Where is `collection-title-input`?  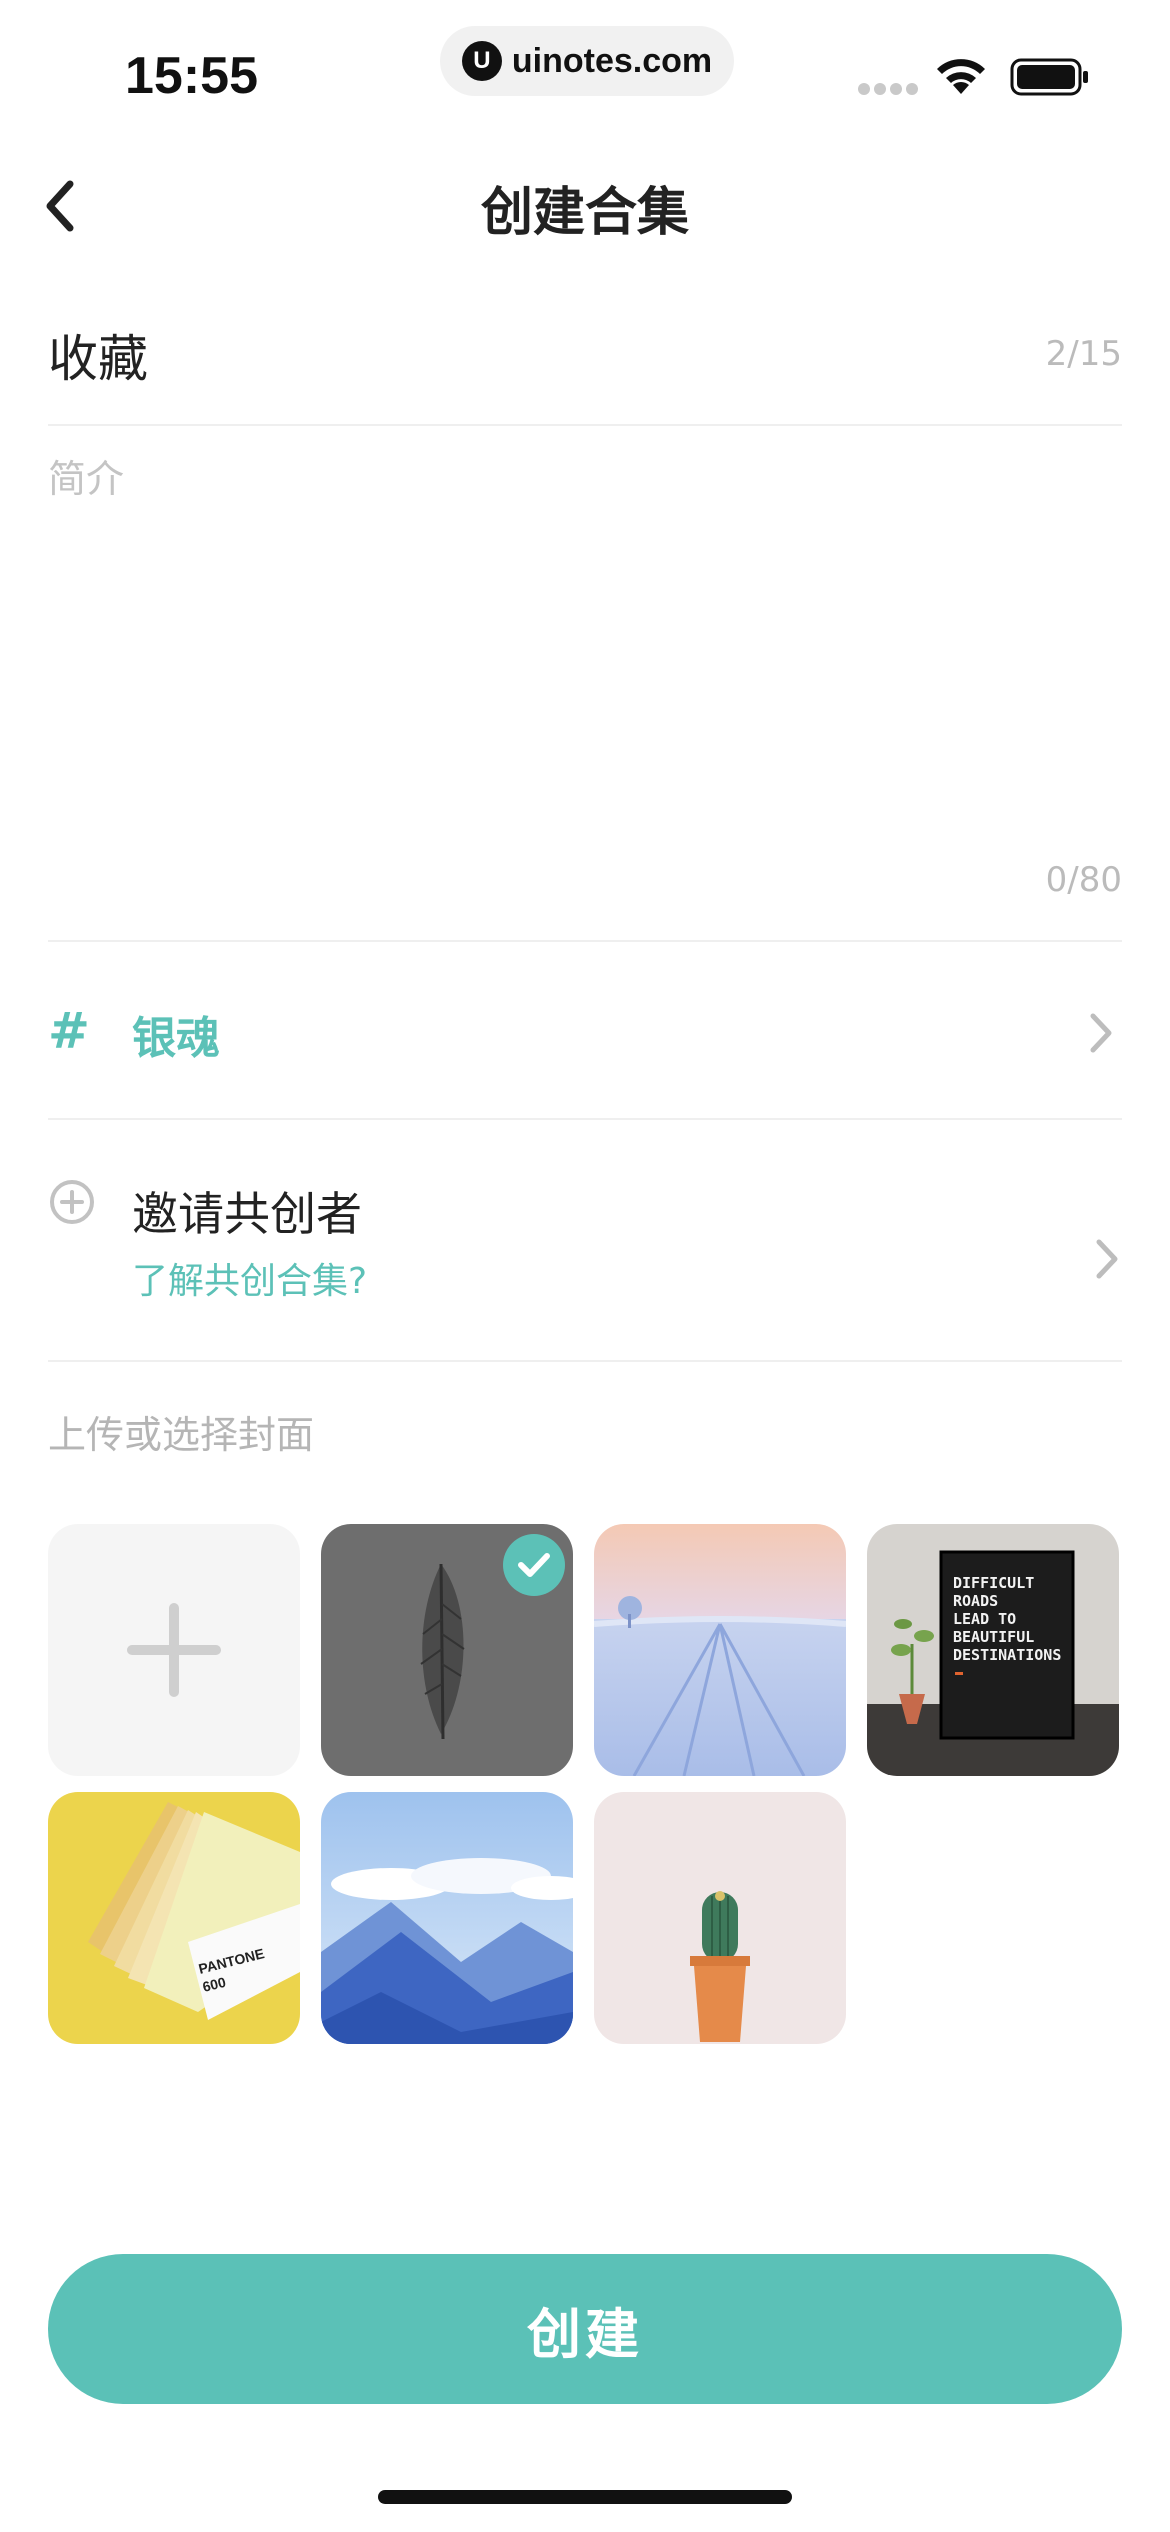 collection-title-input is located at coordinates (528, 355).